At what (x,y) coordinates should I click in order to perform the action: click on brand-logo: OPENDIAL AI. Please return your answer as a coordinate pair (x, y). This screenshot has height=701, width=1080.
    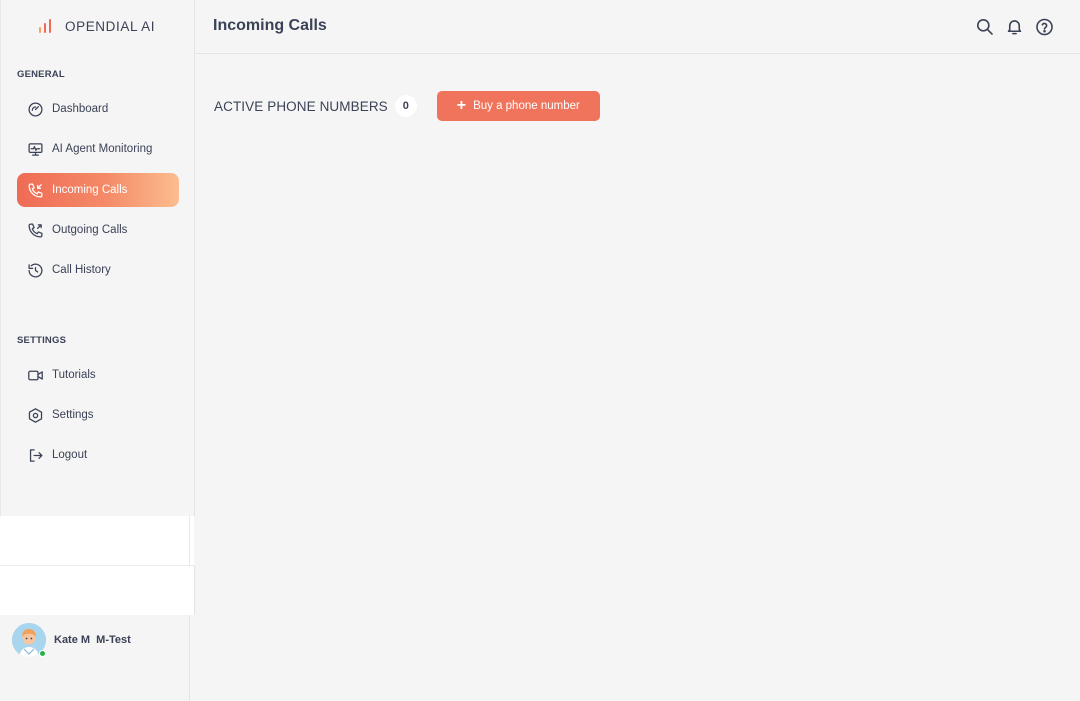
    Looking at the image, I should click on (97, 26).